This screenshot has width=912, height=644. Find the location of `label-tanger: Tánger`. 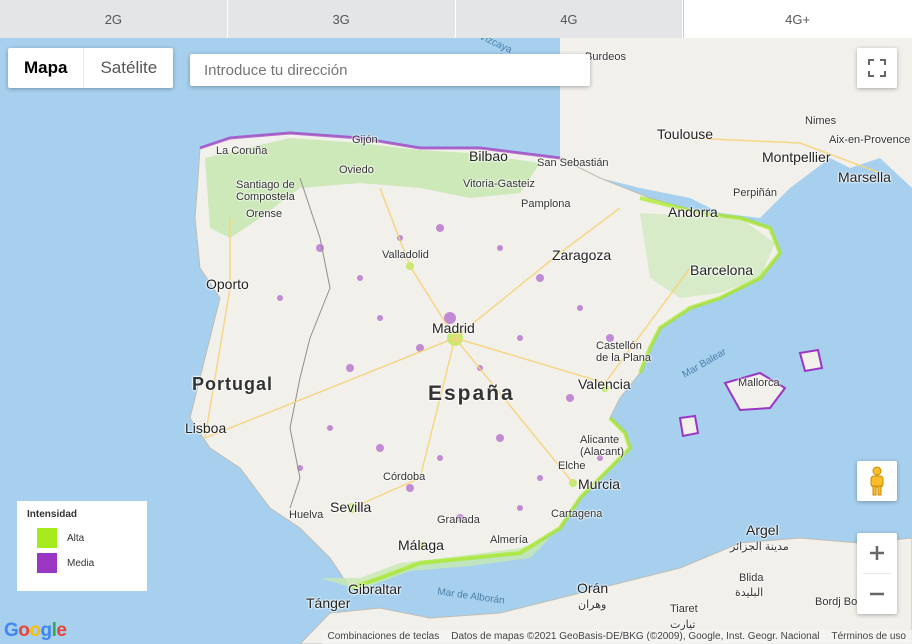

label-tanger: Tánger is located at coordinates (328, 603).